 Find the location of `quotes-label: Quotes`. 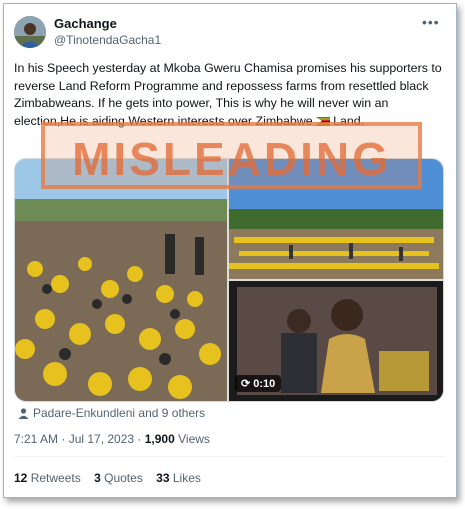

quotes-label: Quotes is located at coordinates (123, 478).